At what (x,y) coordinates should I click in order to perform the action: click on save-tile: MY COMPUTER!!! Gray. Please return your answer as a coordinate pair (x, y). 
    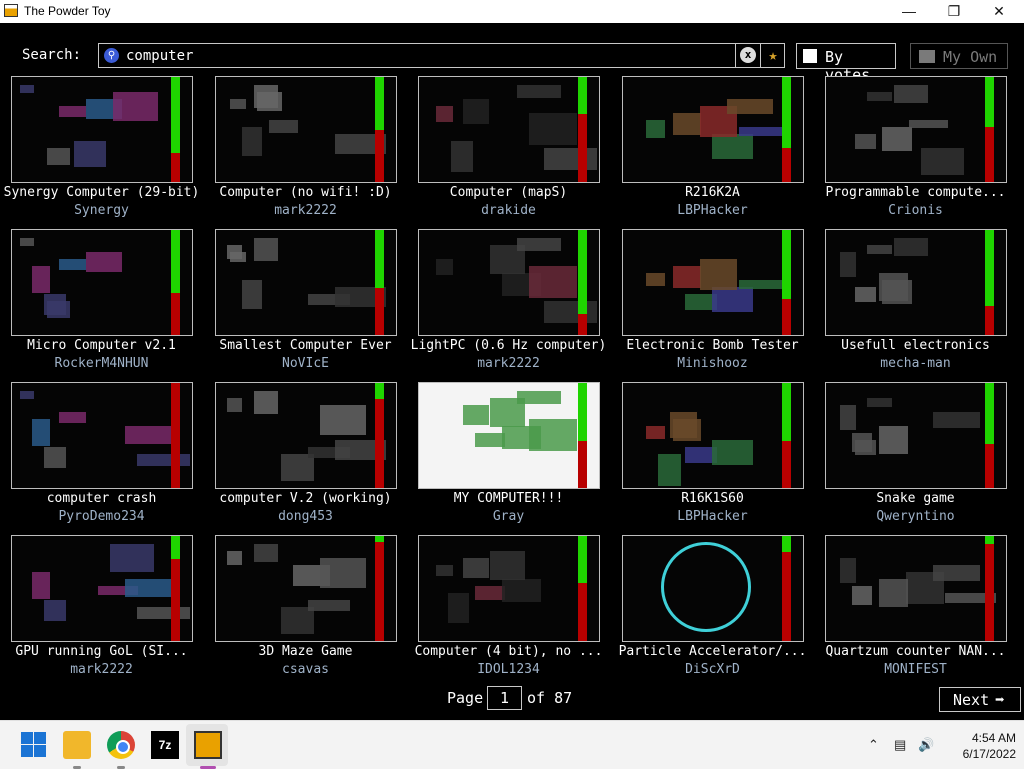
    Looking at the image, I should click on (508, 457).